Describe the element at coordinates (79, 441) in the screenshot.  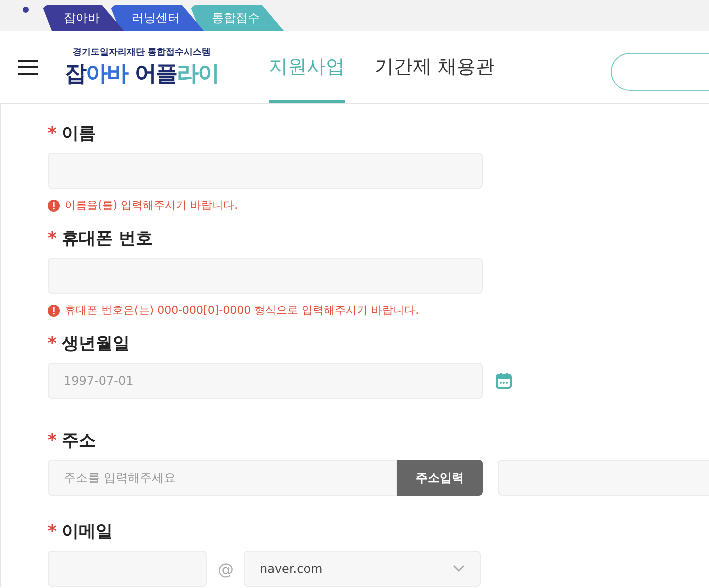
I see `field-label: 주소` at that location.